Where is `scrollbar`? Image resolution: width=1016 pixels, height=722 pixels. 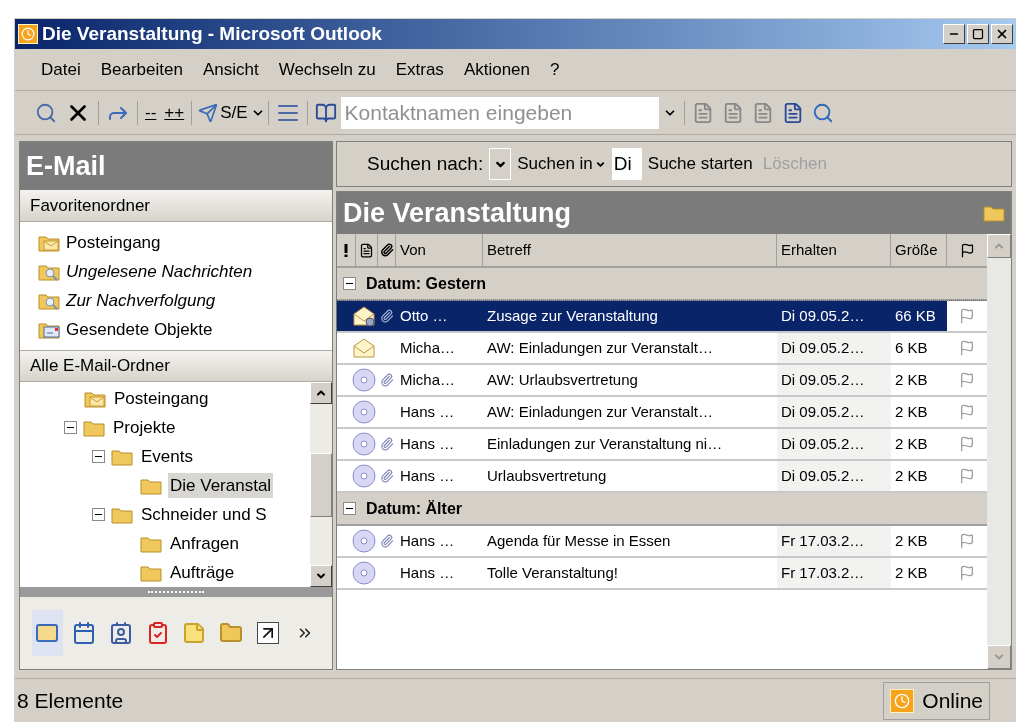 scrollbar is located at coordinates (321, 484).